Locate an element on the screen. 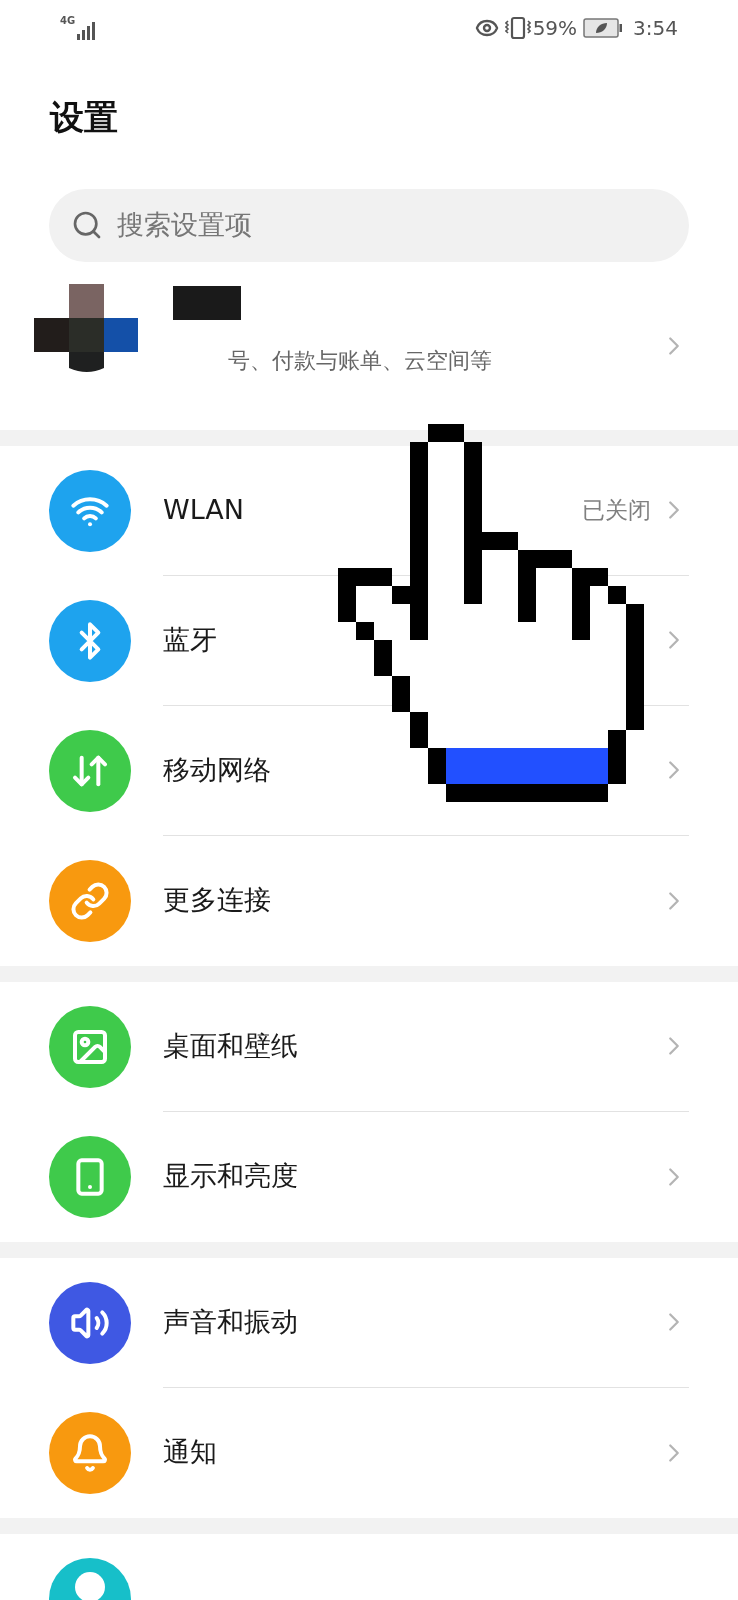 The height and width of the screenshot is (1600, 738). search-field: 搜索设置项 is located at coordinates (369, 225).